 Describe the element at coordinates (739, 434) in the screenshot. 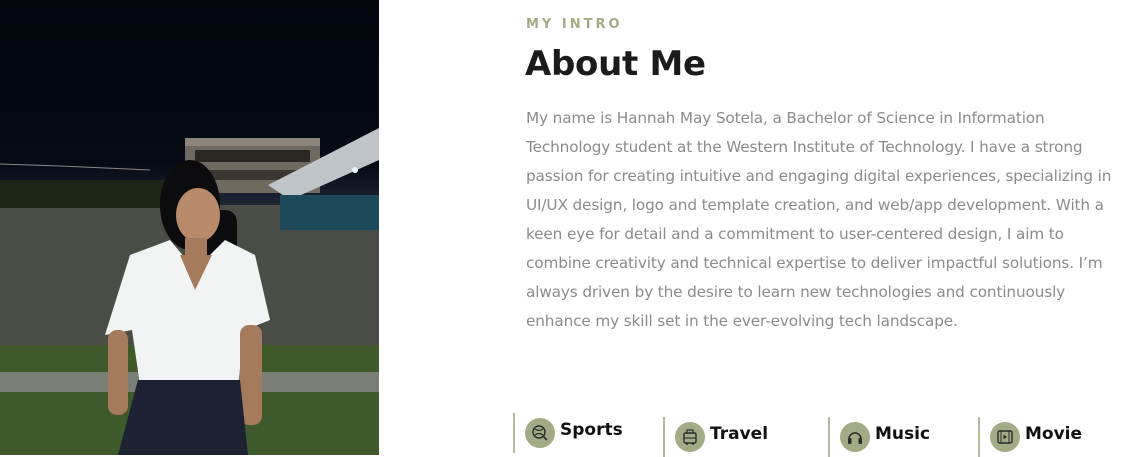

I see `hobby-label: Travel` at that location.